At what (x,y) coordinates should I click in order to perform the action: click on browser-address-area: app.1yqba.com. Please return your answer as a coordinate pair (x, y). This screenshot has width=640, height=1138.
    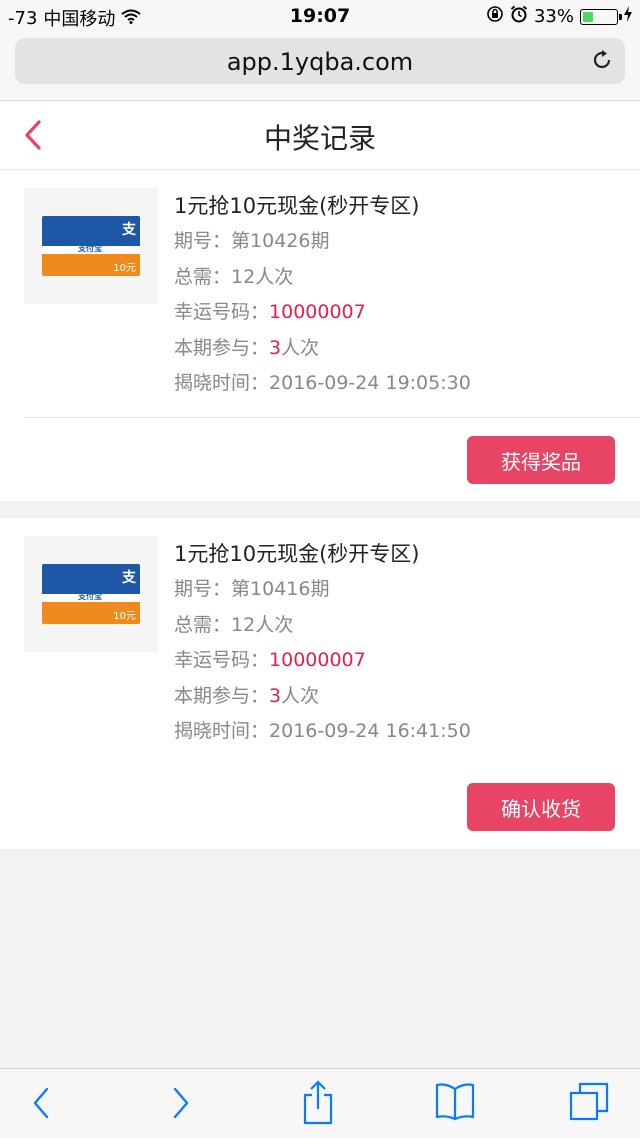
    Looking at the image, I should click on (320, 66).